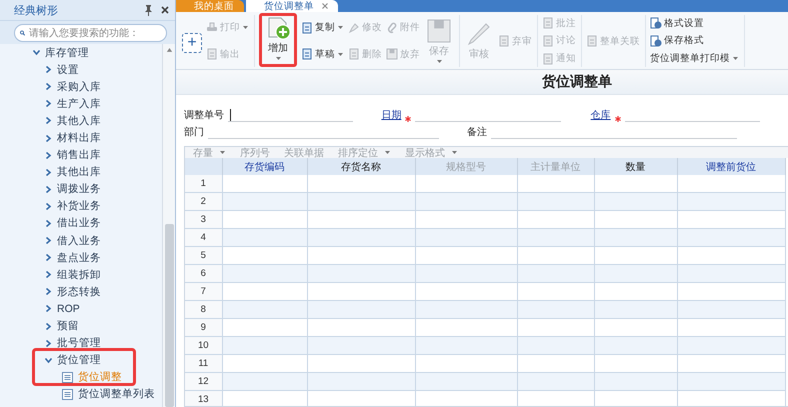  What do you see at coordinates (50, 206) in the screenshot?
I see `tree-item: 补货业务` at bounding box center [50, 206].